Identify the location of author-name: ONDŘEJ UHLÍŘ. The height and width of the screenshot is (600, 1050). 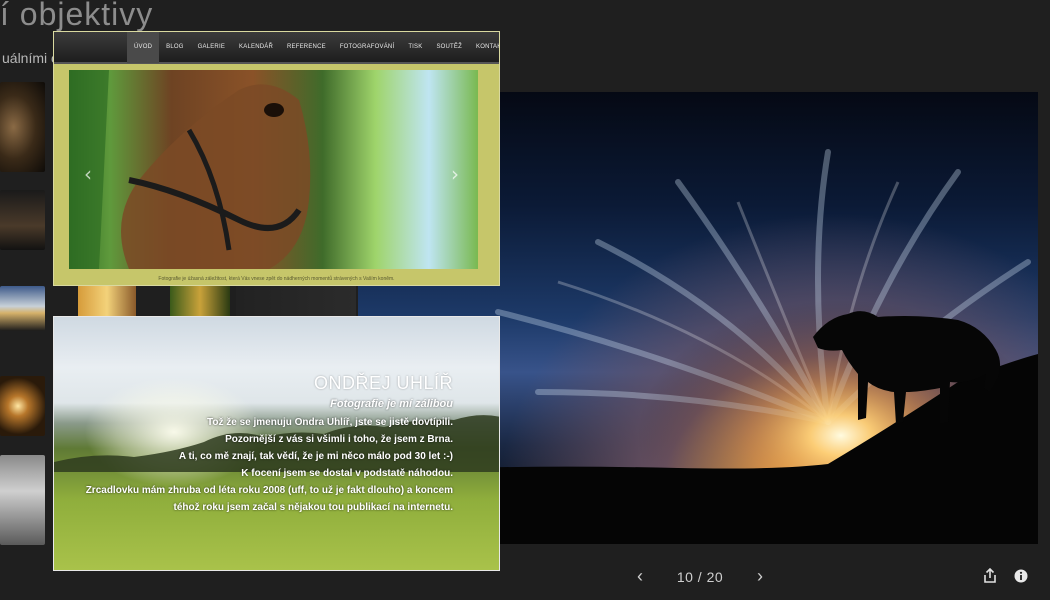
(383, 383).